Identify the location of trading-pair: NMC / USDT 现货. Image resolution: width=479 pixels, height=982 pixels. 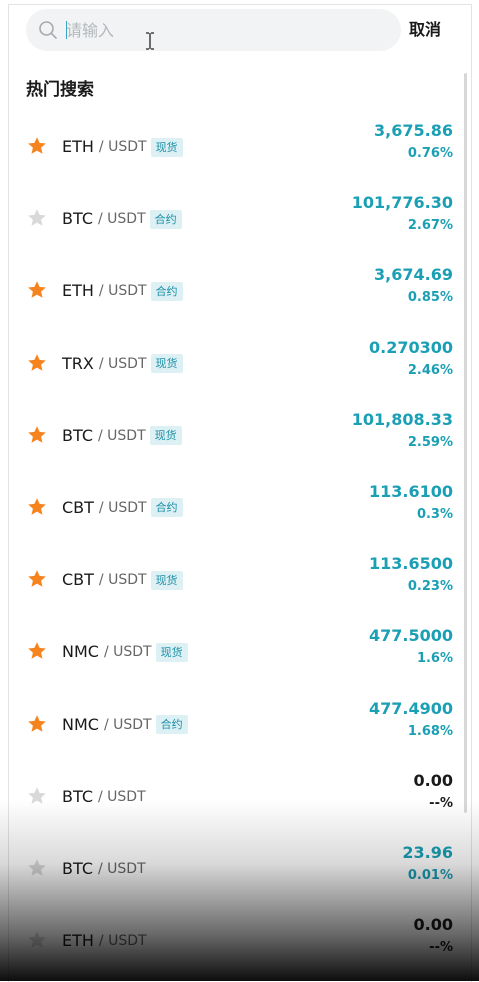
(125, 652).